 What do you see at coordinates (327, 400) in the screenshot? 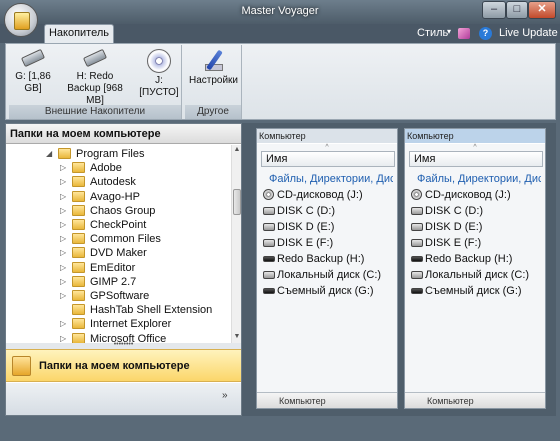
I see `panel-footer: Компьютер` at bounding box center [327, 400].